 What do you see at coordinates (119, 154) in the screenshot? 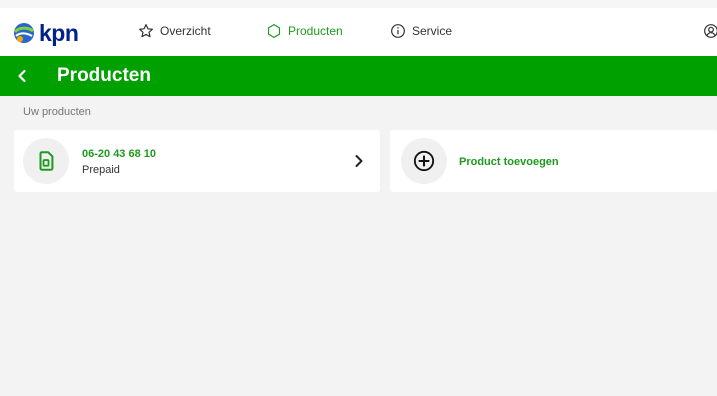
I see `product-phone-number: 06-20 43 68 10` at bounding box center [119, 154].